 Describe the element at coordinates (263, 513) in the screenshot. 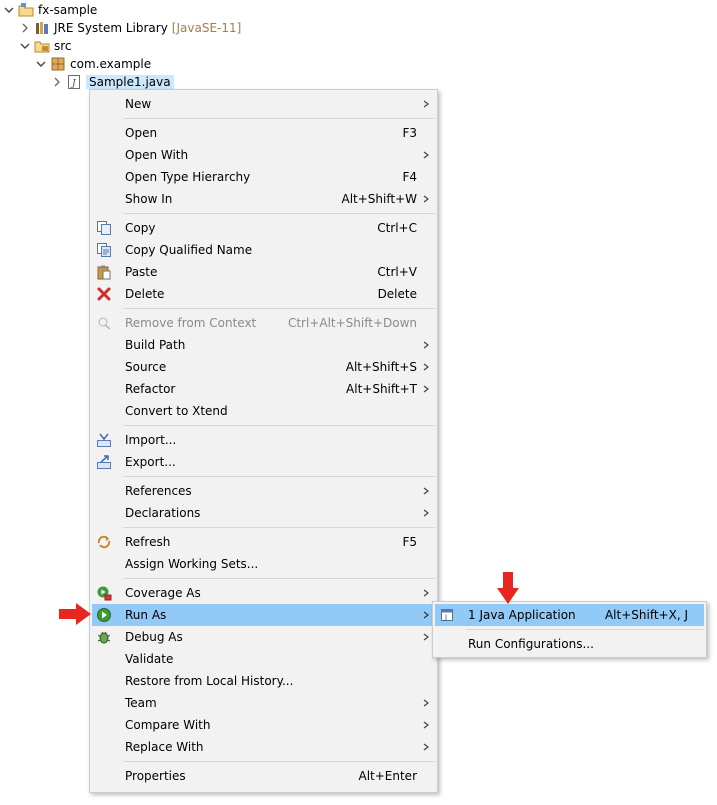

I see `menu-item-declarations: Declarations` at that location.